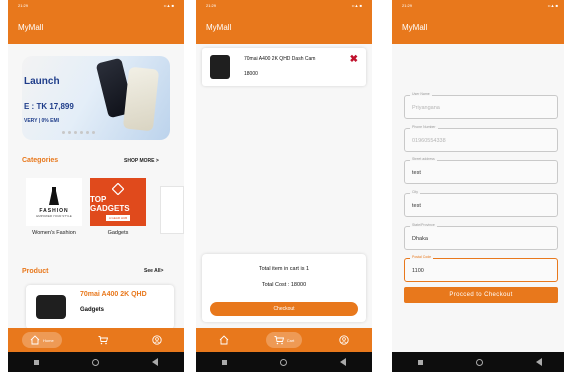 This screenshot has height=372, width=564. What do you see at coordinates (141, 161) in the screenshot?
I see `shop-more-link: SHOP MORE >` at bounding box center [141, 161].